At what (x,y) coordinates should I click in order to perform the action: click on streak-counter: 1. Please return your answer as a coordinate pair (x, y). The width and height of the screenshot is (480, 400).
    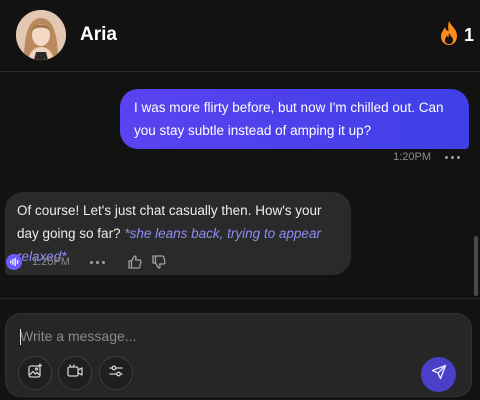
    Looking at the image, I should click on (456, 35).